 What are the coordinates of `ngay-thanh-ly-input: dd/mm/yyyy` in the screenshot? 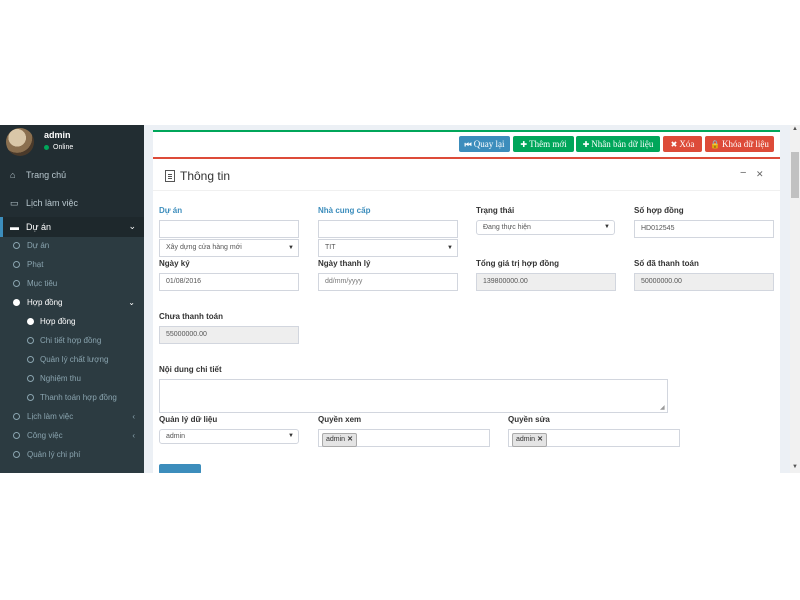 It's located at (388, 282).